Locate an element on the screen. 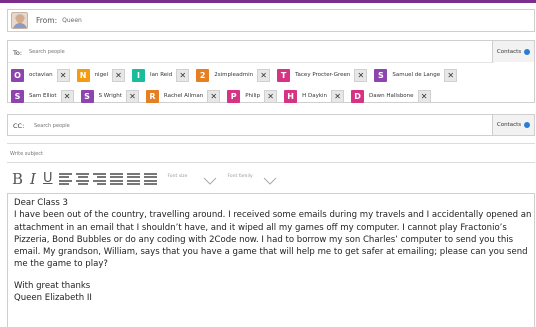 This screenshot has width=536, height=327. message-signature: Queen Elizabeth II is located at coordinates (53, 298).